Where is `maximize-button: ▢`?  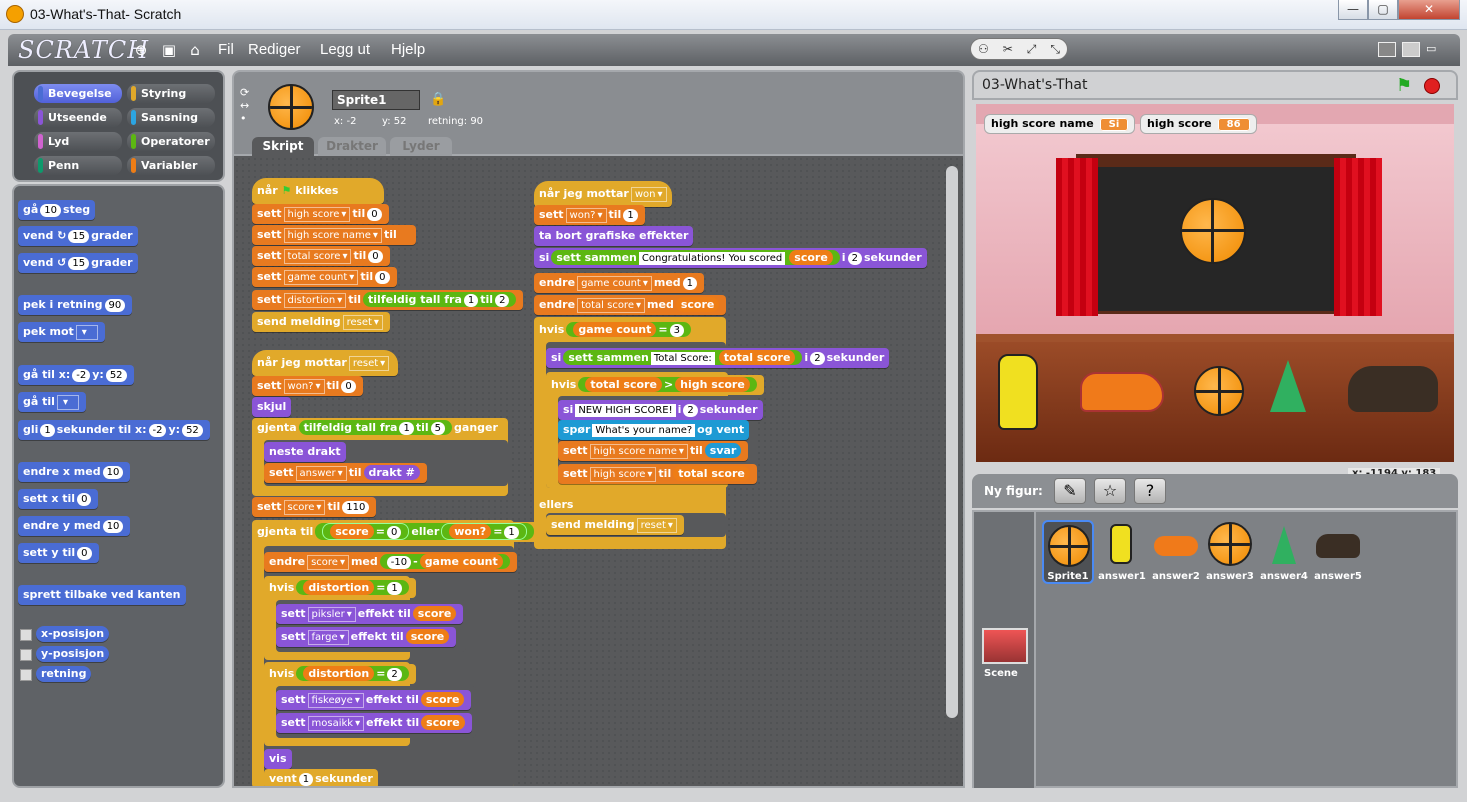 maximize-button: ▢ is located at coordinates (1383, 10).